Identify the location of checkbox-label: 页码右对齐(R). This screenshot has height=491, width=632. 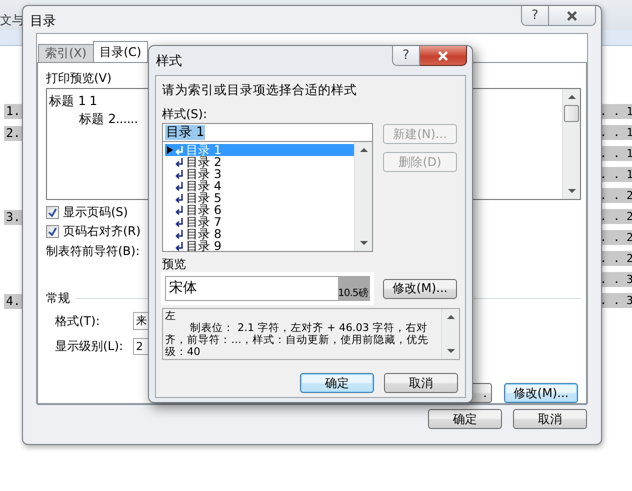
(102, 231).